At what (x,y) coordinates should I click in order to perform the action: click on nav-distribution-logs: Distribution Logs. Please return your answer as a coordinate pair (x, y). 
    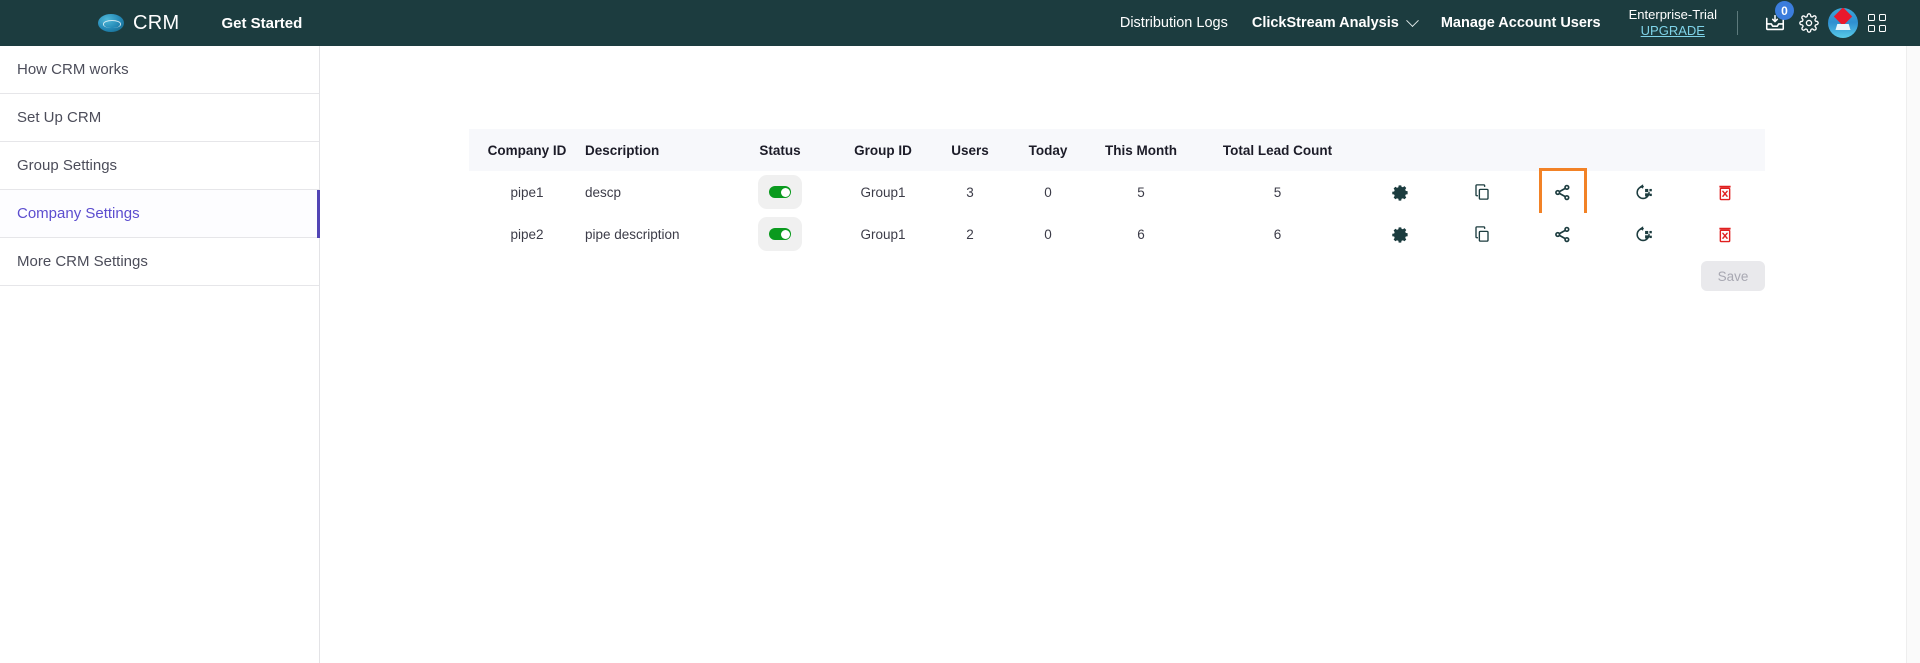
    Looking at the image, I should click on (1174, 23).